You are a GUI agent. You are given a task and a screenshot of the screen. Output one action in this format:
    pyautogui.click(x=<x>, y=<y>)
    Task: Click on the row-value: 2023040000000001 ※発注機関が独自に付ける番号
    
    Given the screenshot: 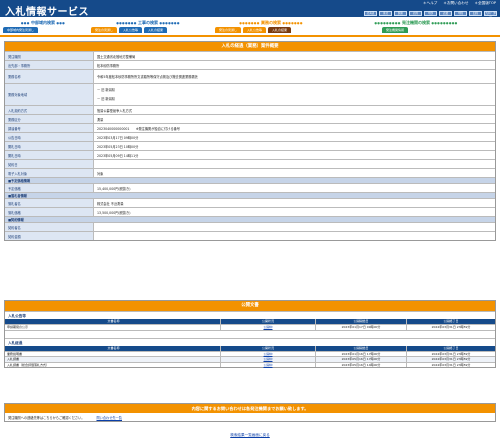 What is the action you would take?
    pyautogui.click(x=294, y=128)
    